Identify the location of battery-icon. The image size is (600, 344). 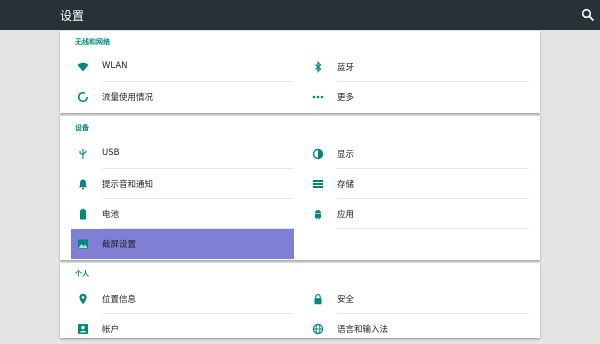
(83, 214).